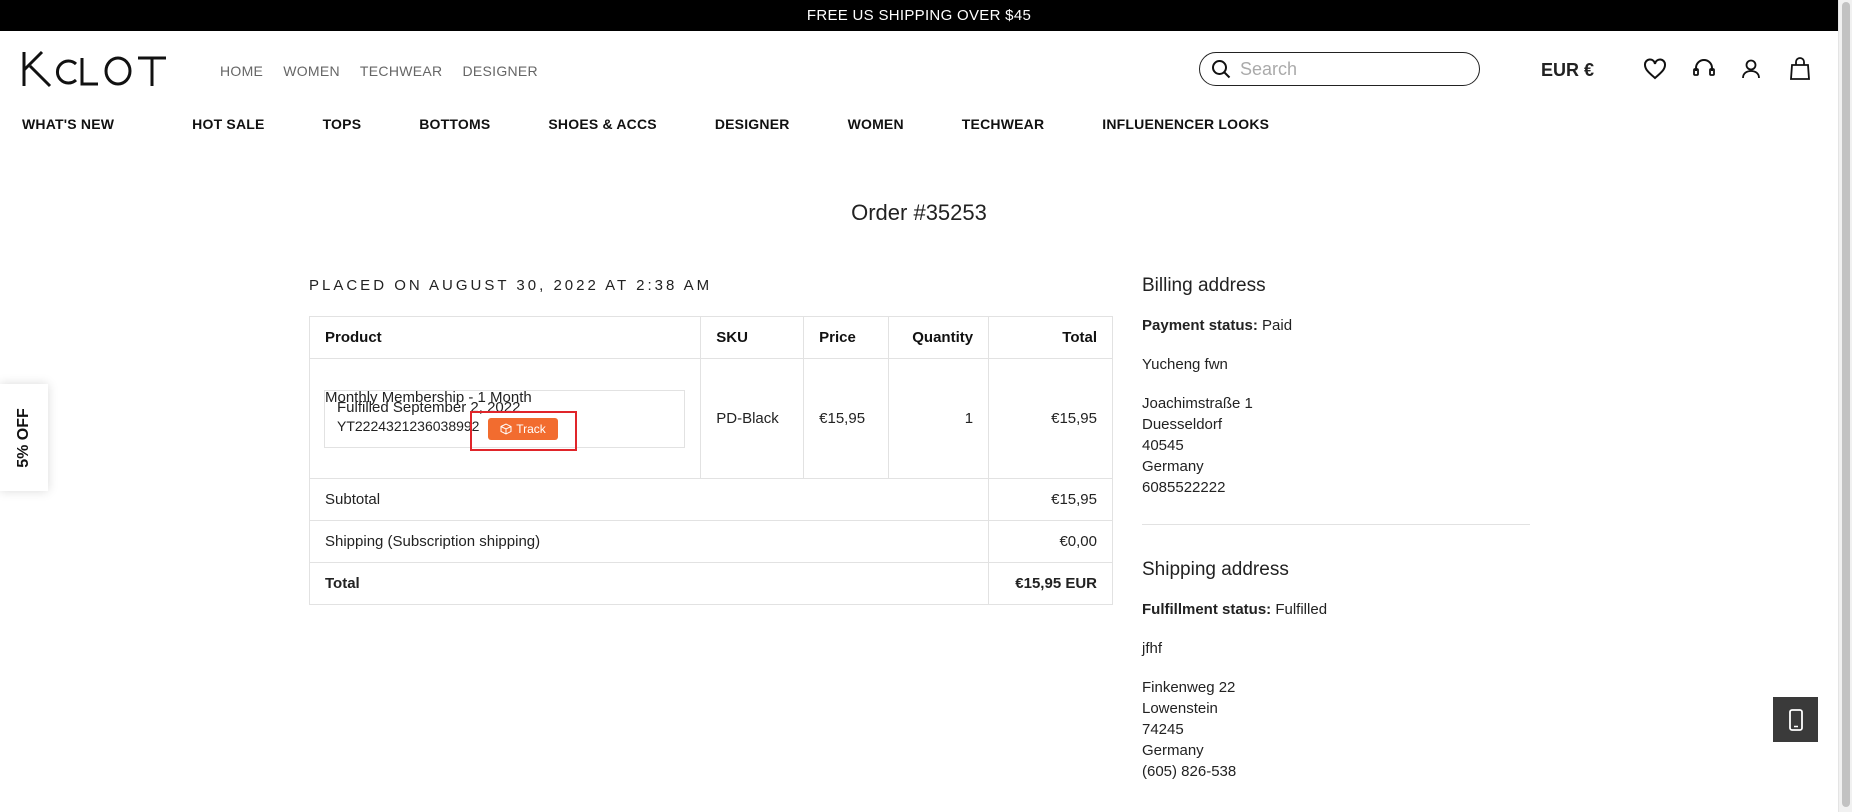 Image resolution: width=1852 pixels, height=812 pixels. I want to click on mobile-phone-button, so click(1795, 719).